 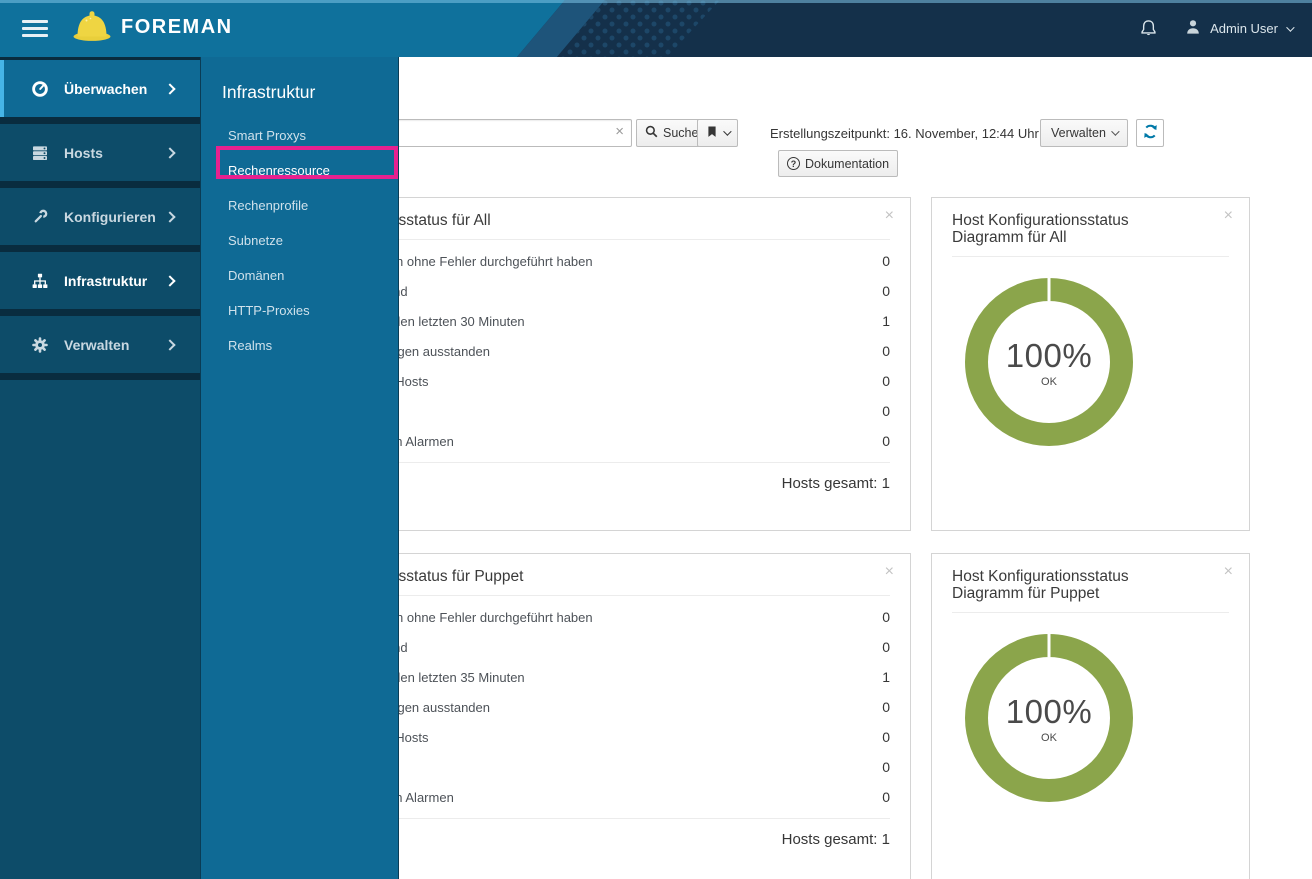 I want to click on refresh-icon, so click(x=1150, y=133).